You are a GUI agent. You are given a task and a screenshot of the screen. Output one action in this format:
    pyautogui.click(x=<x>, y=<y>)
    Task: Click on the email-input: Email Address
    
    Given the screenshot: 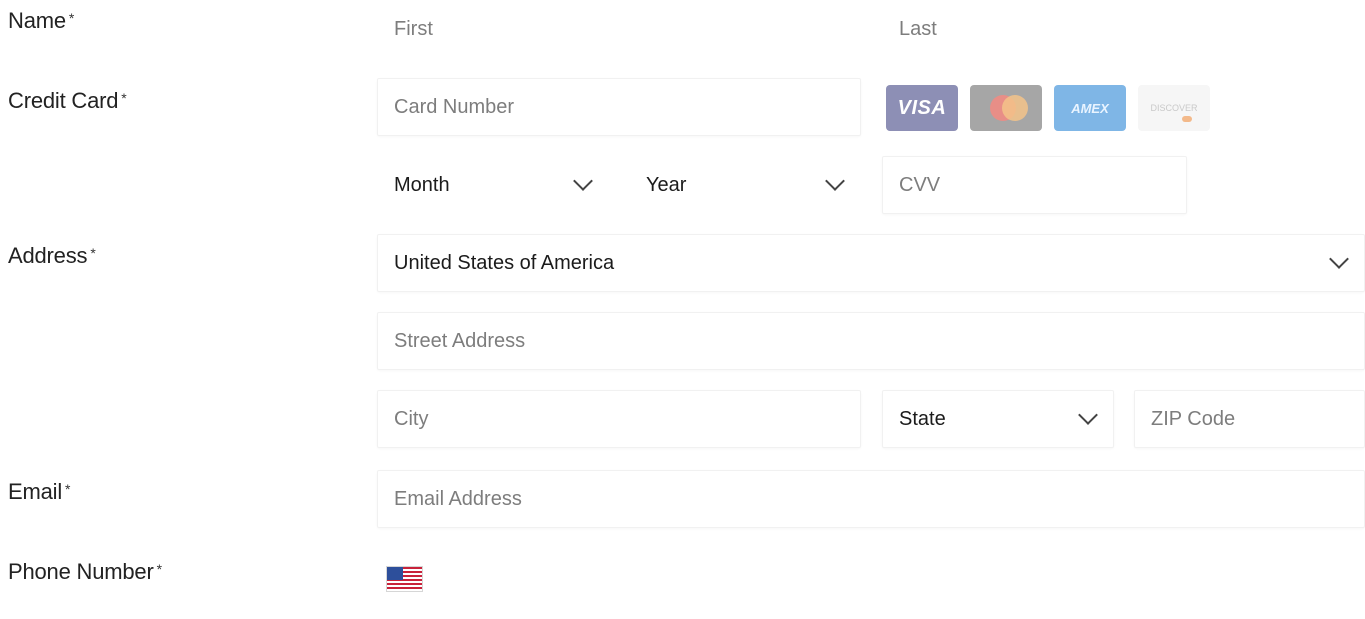 What is the action you would take?
    pyautogui.click(x=871, y=499)
    